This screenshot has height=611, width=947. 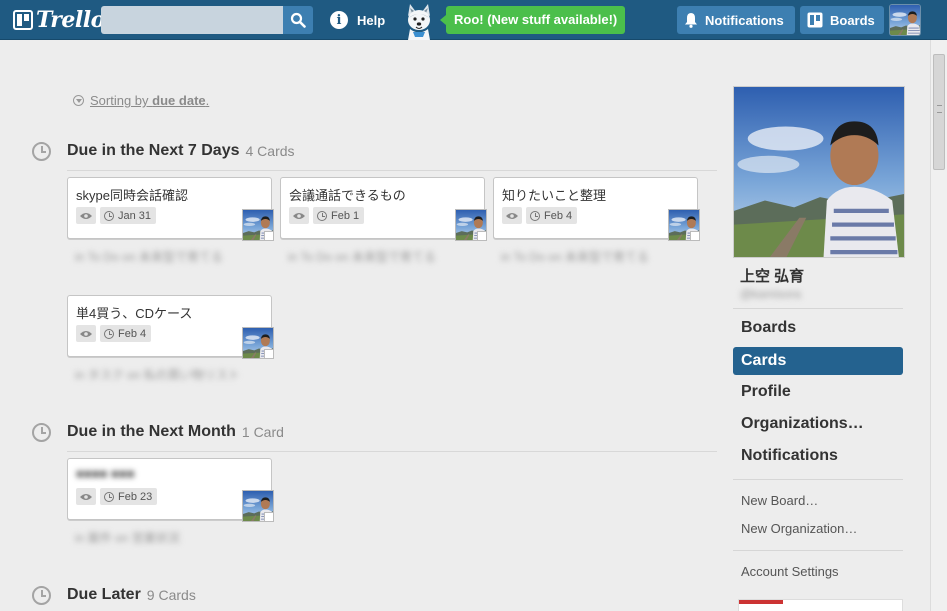 What do you see at coordinates (153, 150) in the screenshot?
I see `section-title: Due in the Next 7 Days` at bounding box center [153, 150].